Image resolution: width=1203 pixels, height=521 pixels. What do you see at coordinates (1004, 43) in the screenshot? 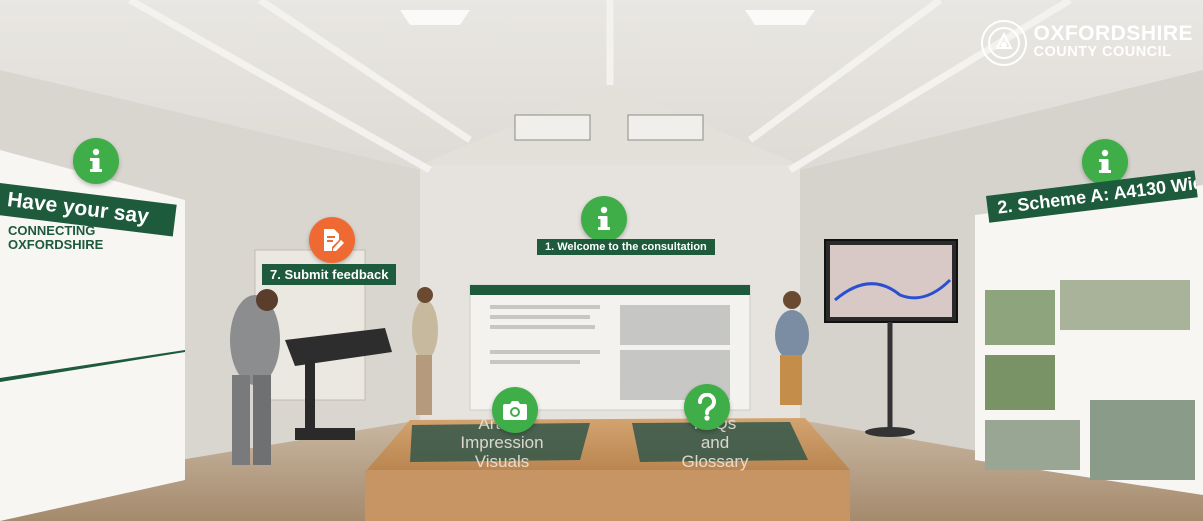
I see `council-crest-icon` at bounding box center [1004, 43].